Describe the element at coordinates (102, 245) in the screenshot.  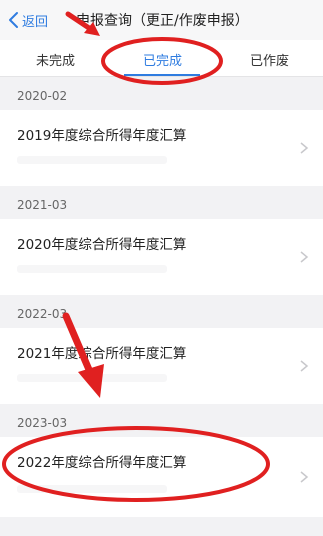
I see `record-title: 2020年度综合所得年度汇算` at that location.